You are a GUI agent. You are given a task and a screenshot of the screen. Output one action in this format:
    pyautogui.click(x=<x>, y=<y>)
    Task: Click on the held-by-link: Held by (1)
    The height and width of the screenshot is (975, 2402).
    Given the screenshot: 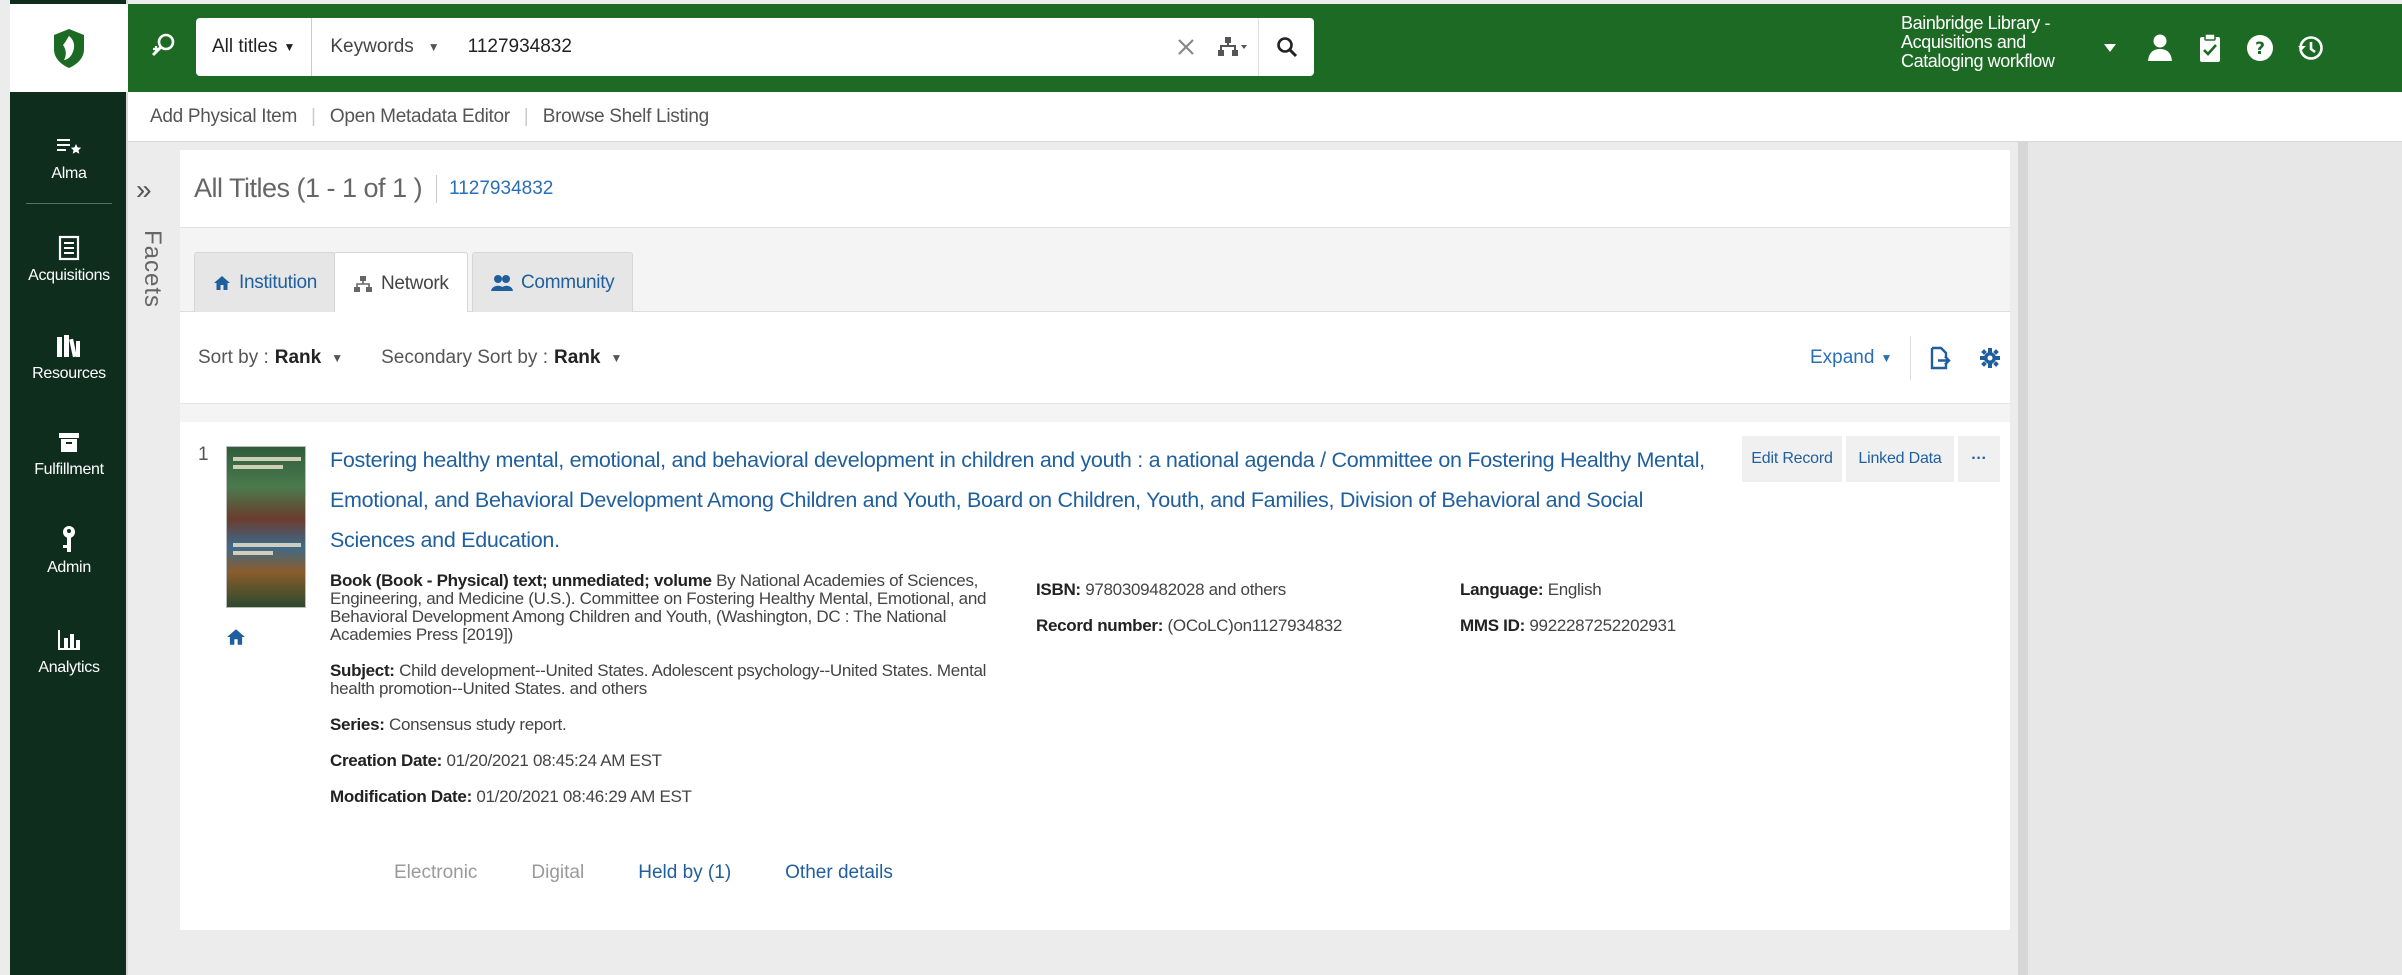 What is the action you would take?
    pyautogui.click(x=684, y=873)
    